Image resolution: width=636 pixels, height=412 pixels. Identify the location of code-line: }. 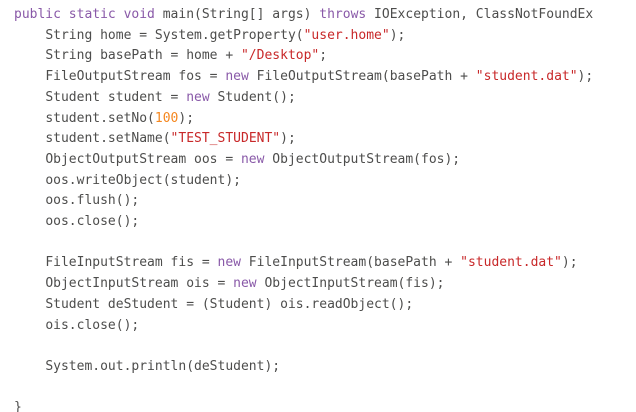
(18, 405).